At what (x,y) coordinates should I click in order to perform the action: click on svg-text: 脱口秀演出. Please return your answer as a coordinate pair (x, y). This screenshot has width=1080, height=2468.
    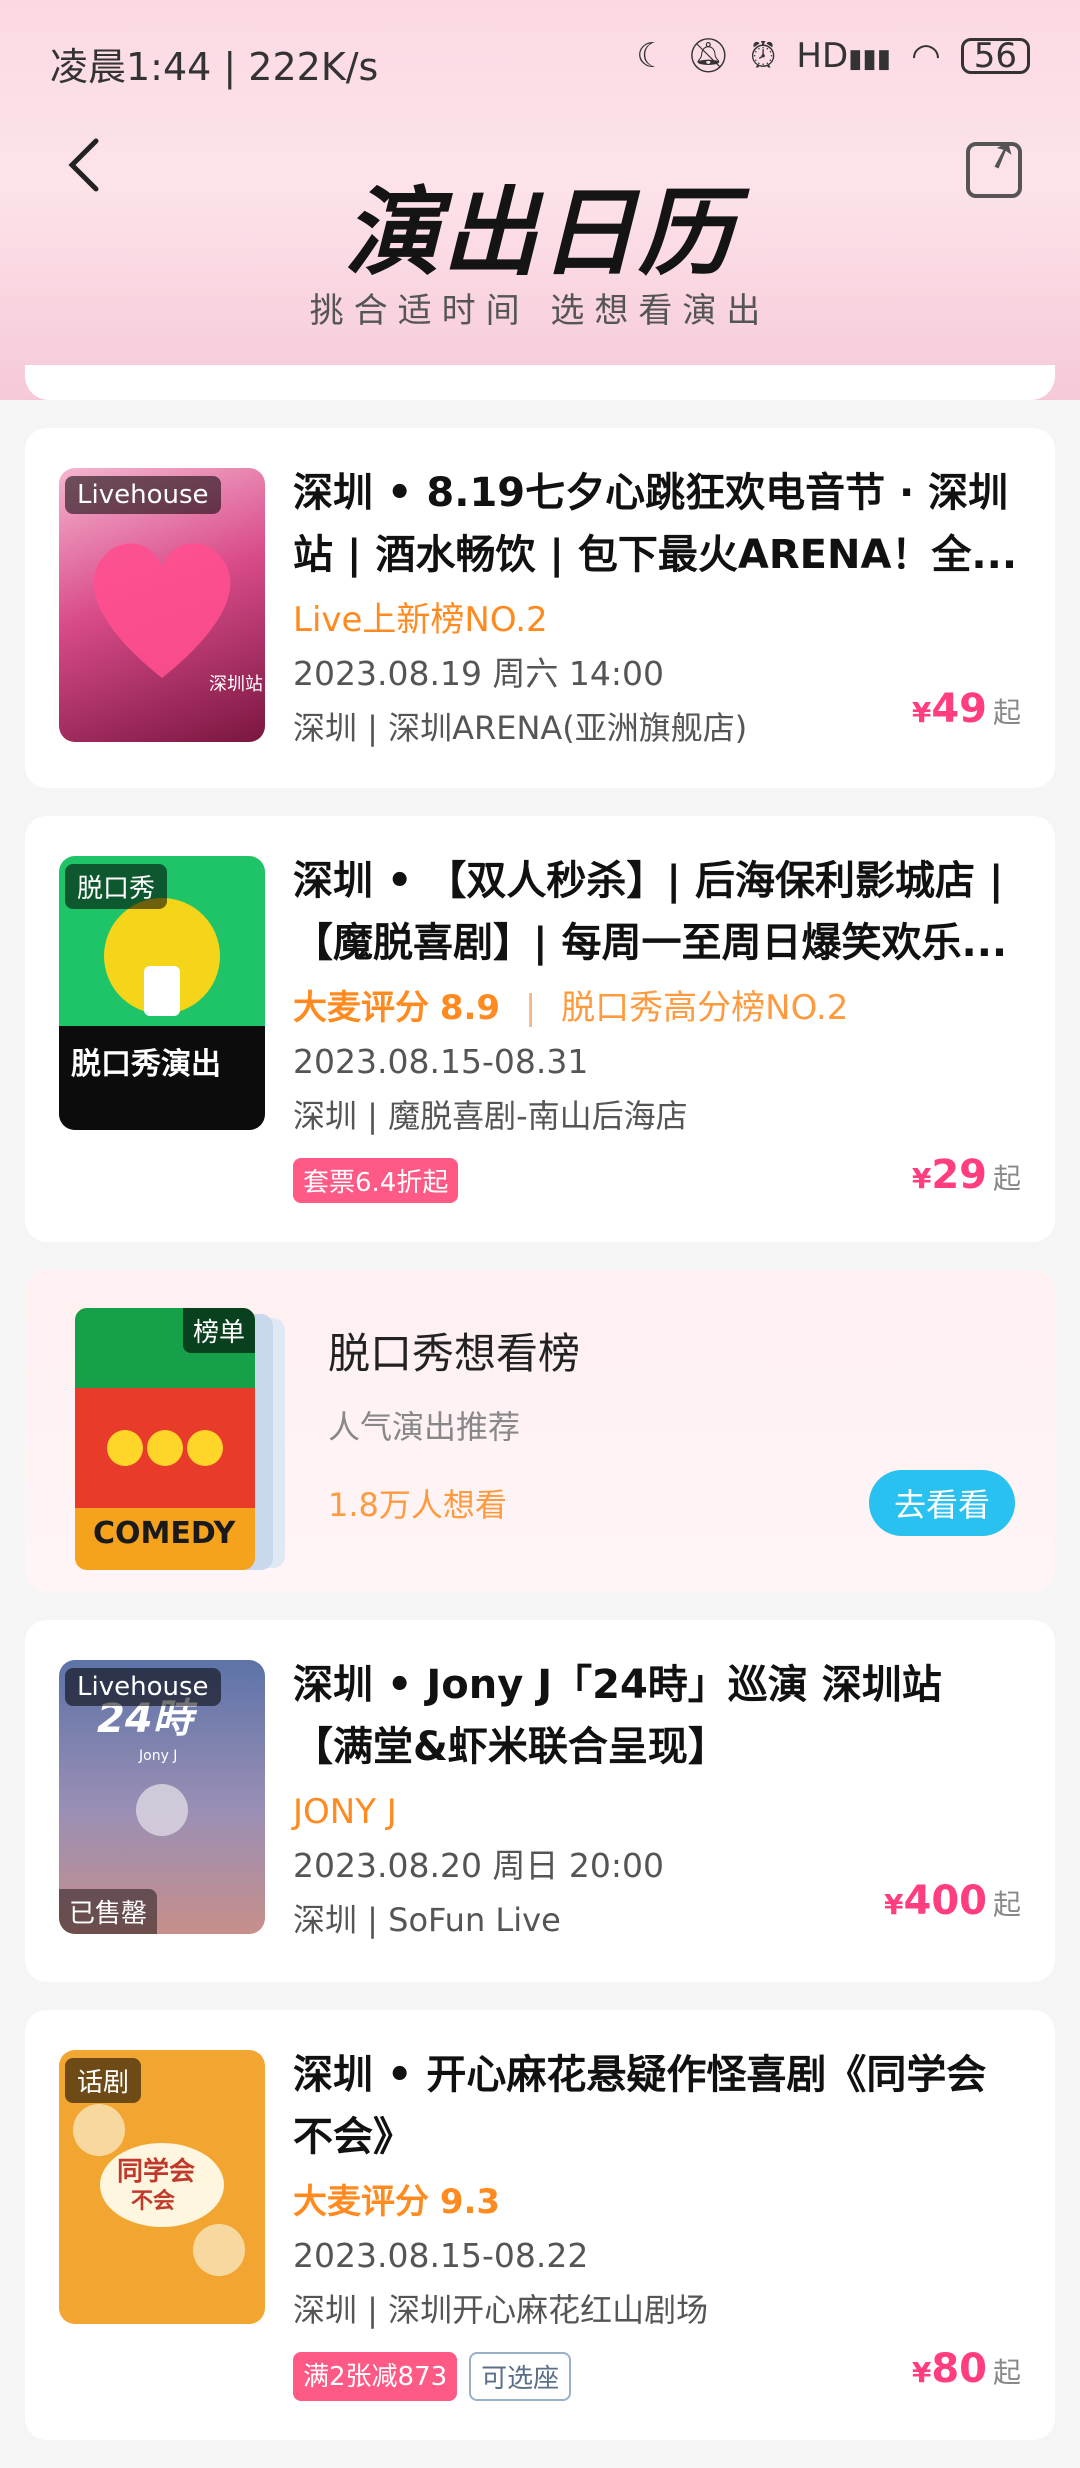
    Looking at the image, I should click on (146, 1064).